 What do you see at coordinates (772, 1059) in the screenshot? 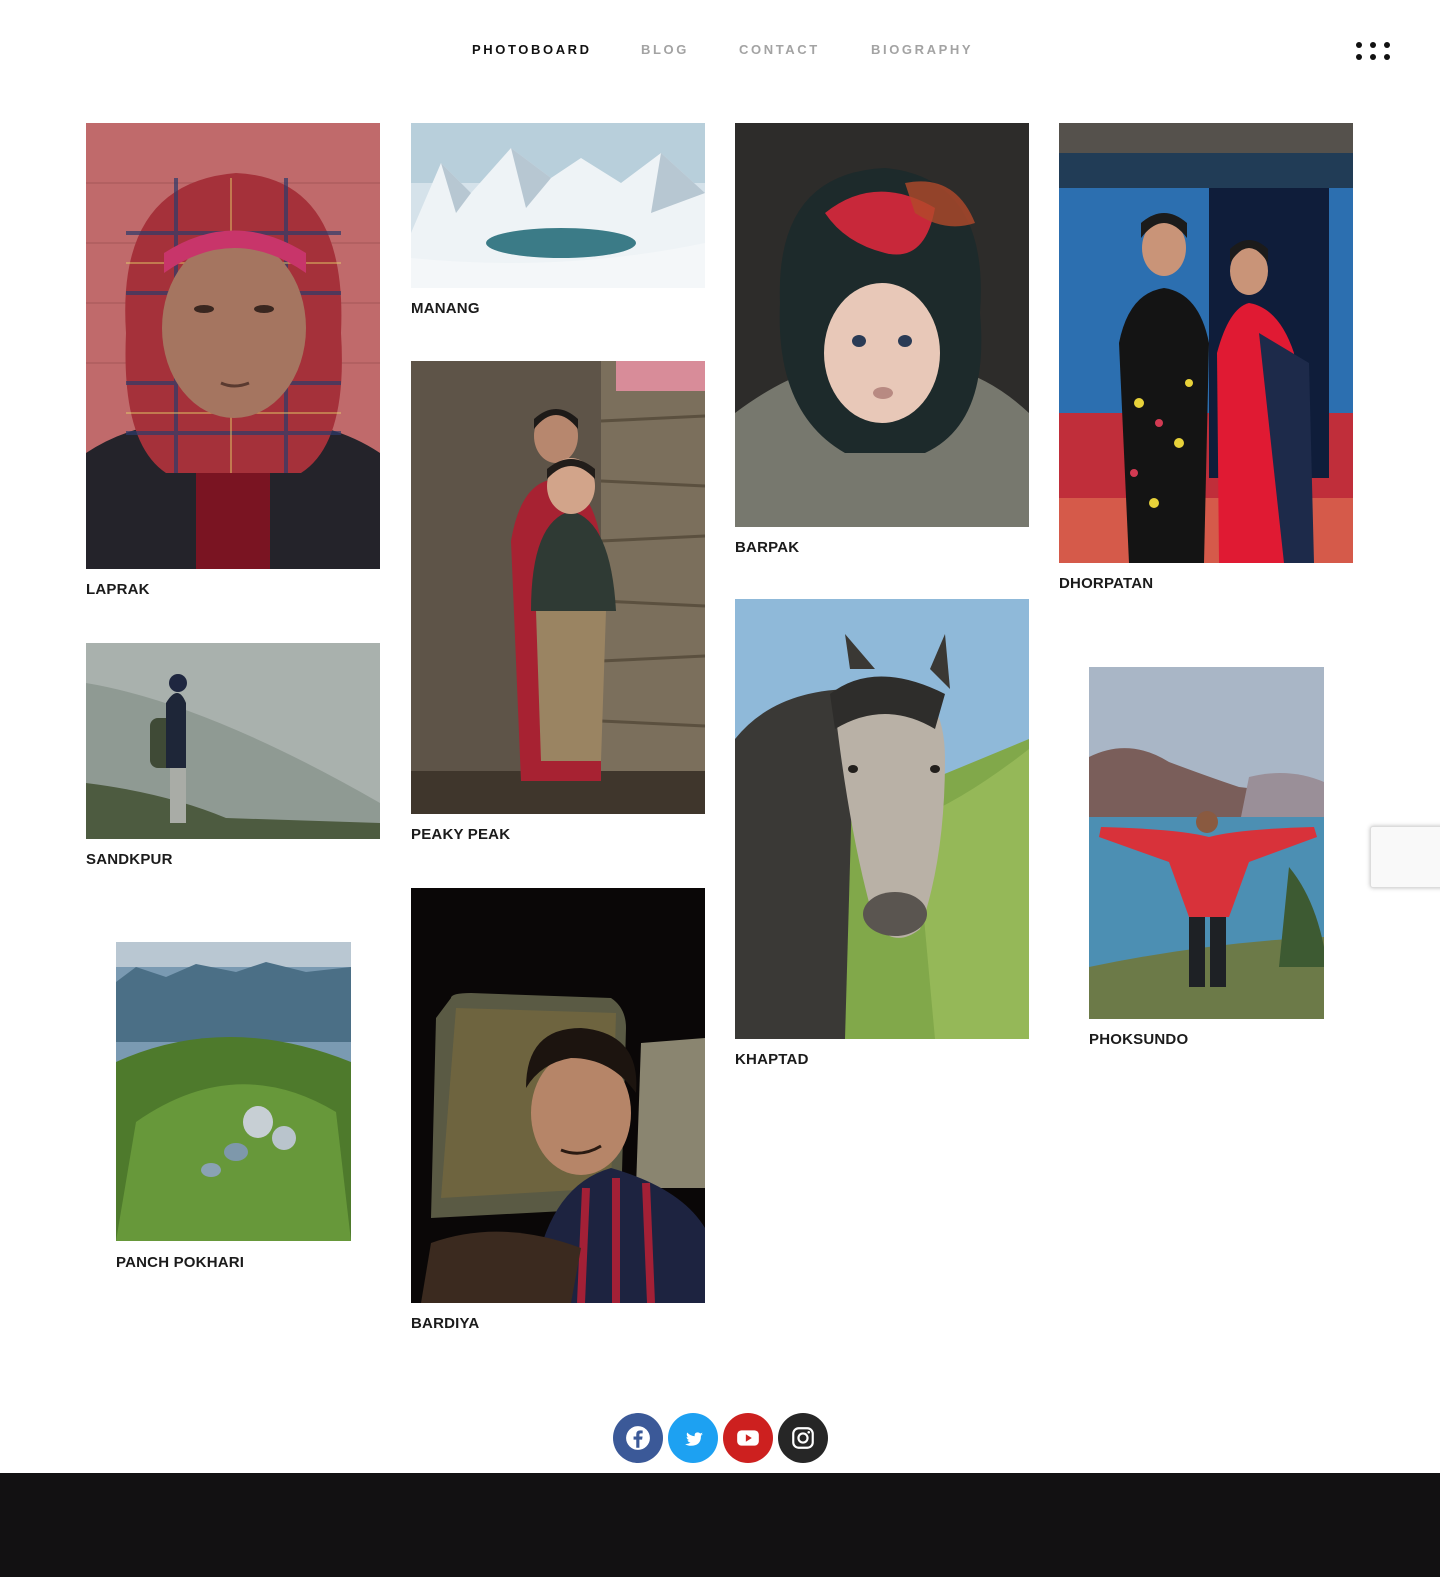
I see `caption-khaptad: KHAPTAD` at bounding box center [772, 1059].